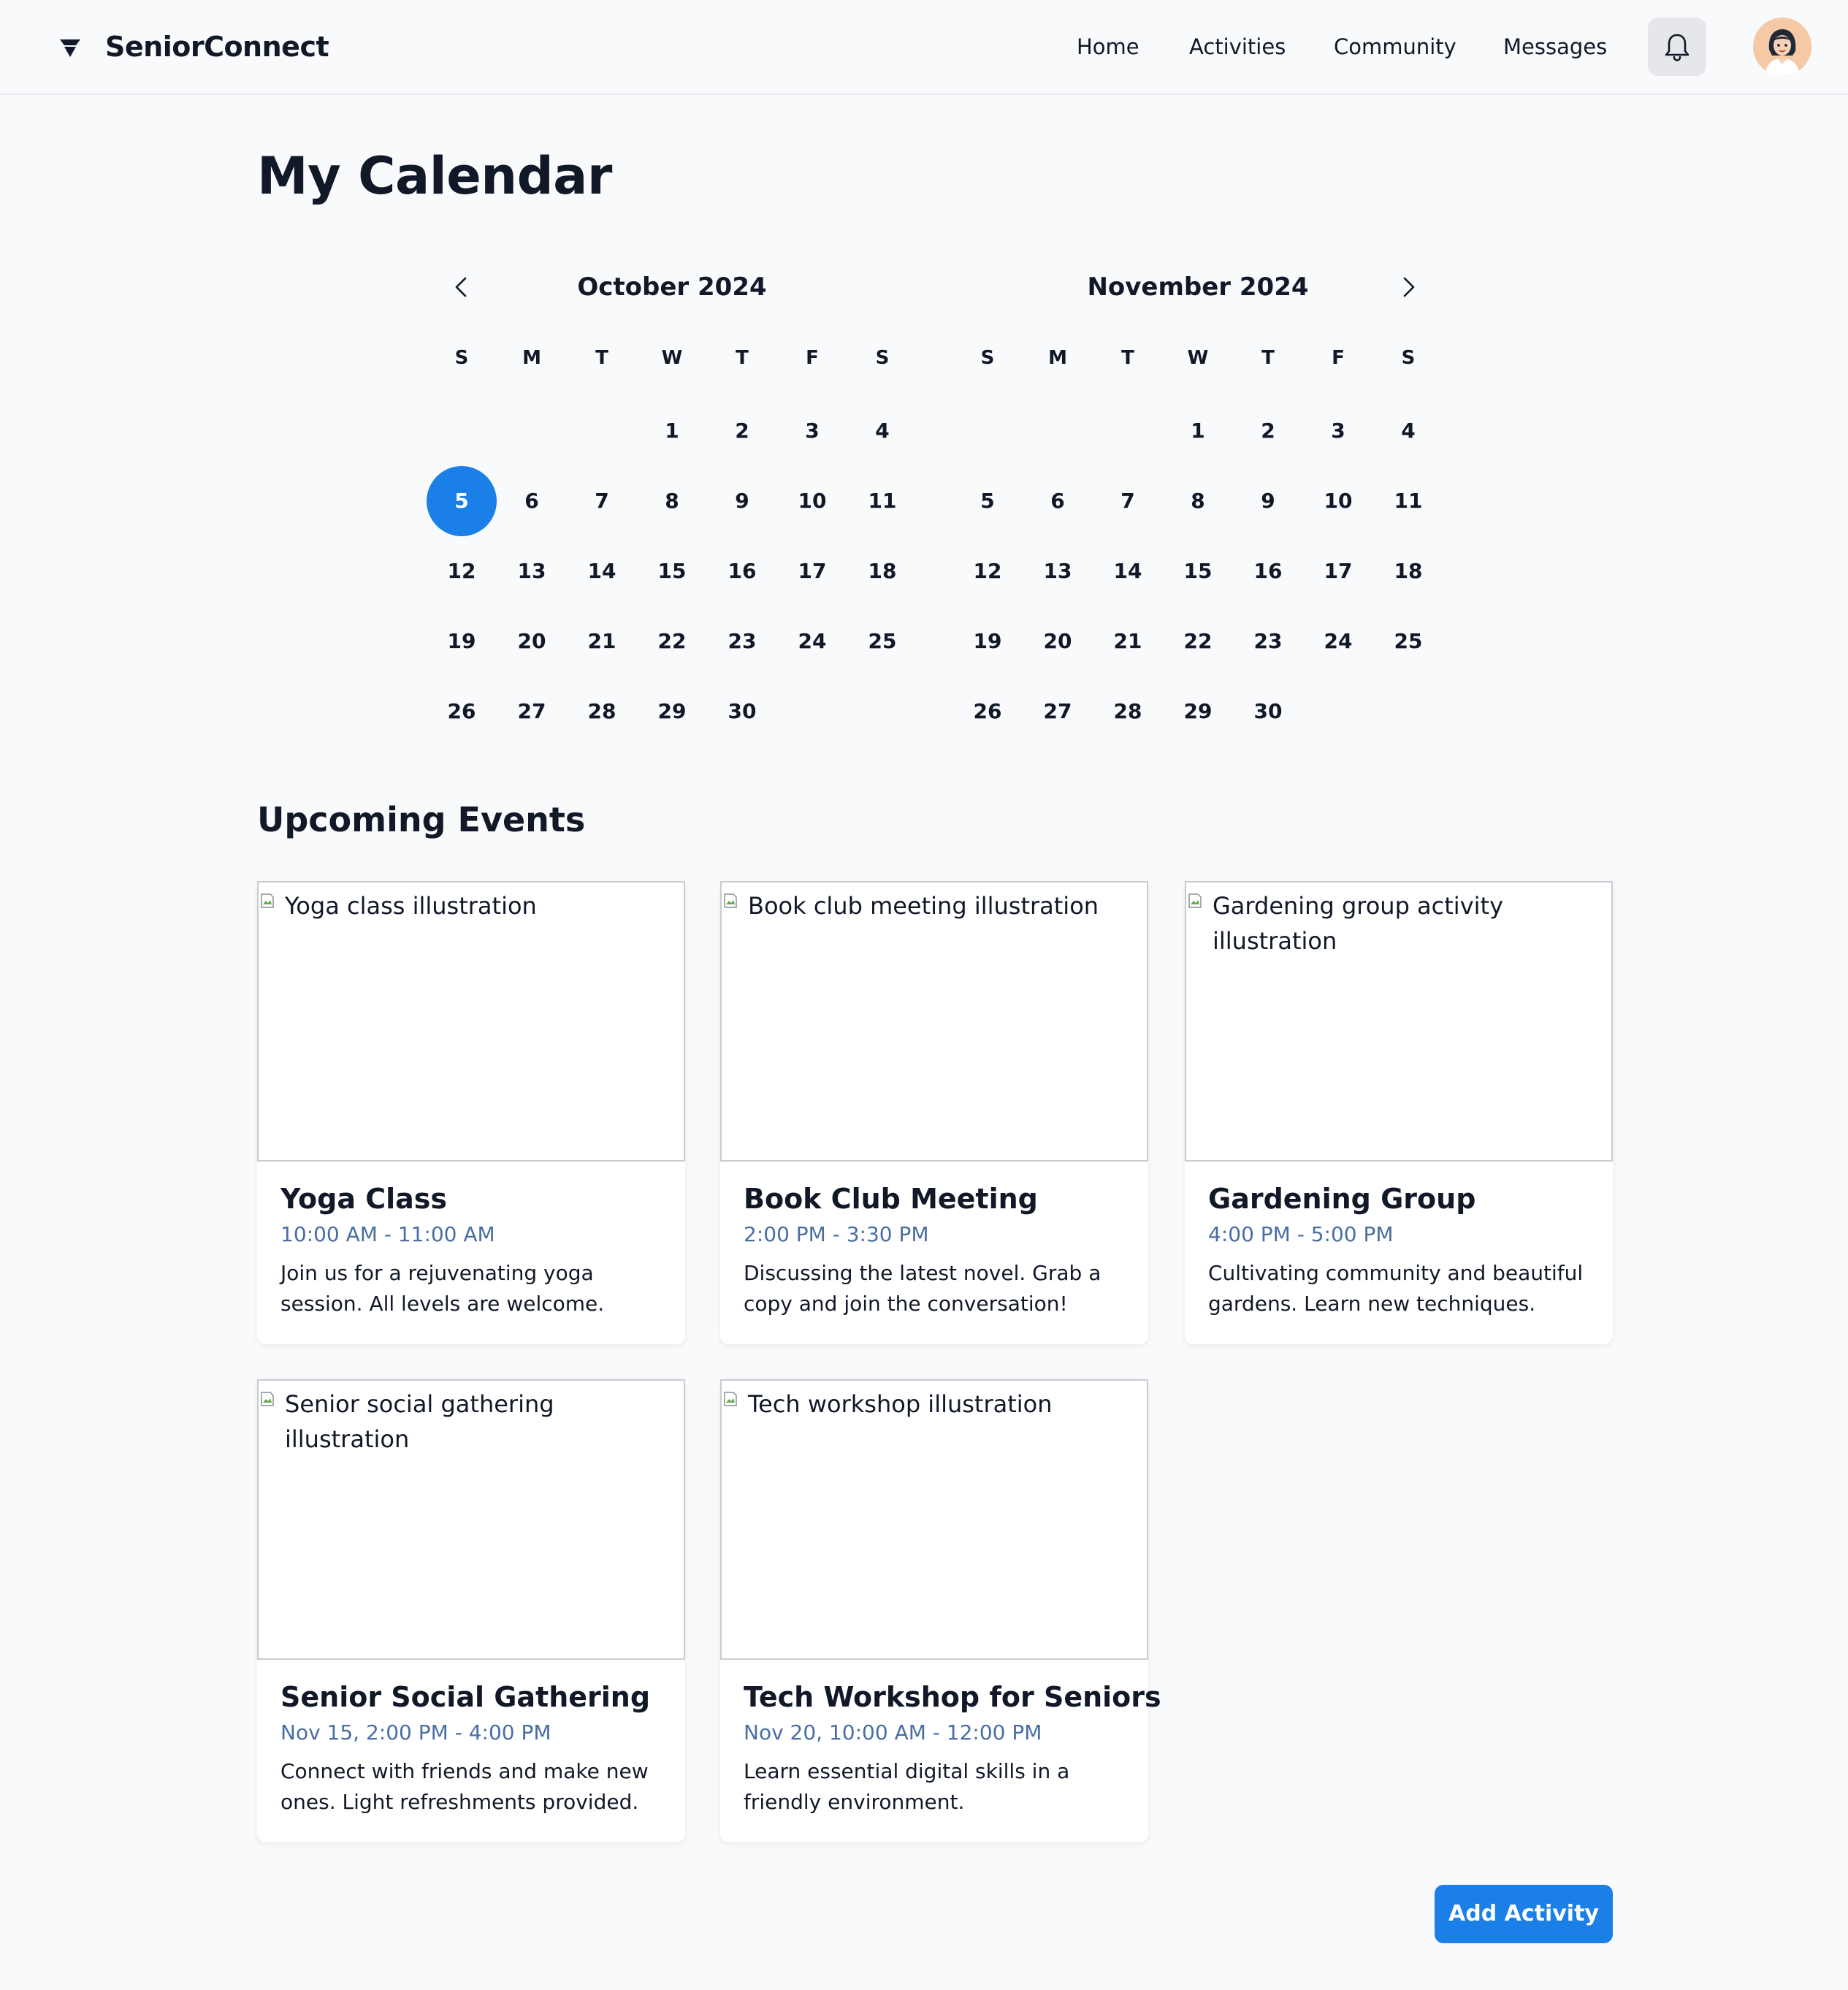 The height and width of the screenshot is (1990, 1848). Describe the element at coordinates (672, 358) in the screenshot. I see `weekday-header: W` at that location.